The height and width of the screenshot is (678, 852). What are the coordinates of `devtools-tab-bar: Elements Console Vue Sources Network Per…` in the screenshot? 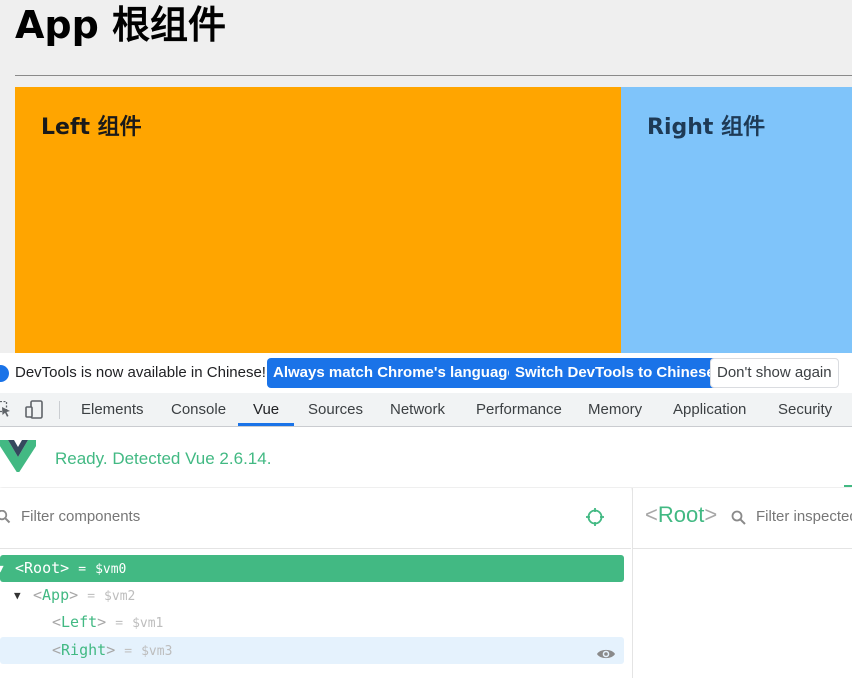 It's located at (426, 410).